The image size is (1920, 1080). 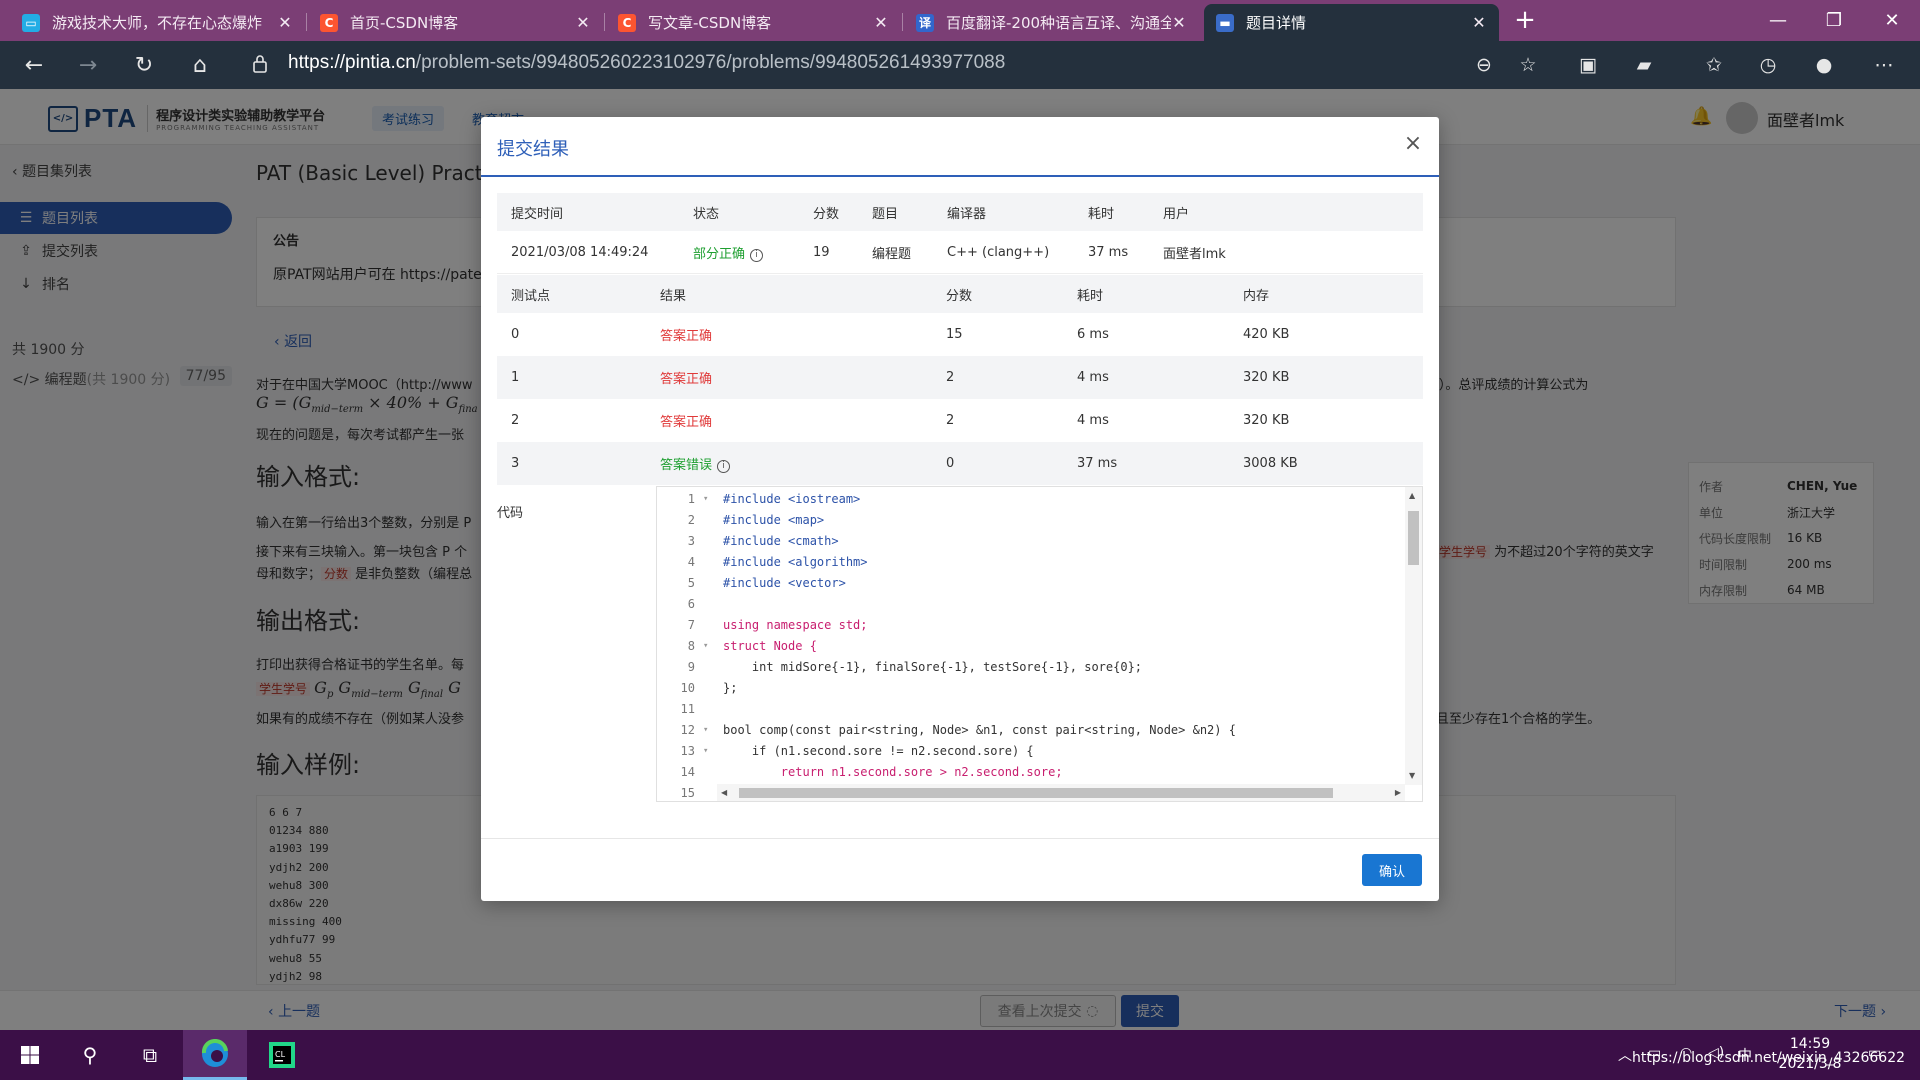 What do you see at coordinates (900, 335) in the screenshot?
I see `testcase-row: 0 答案正确 15 6 ms 420 KB` at bounding box center [900, 335].